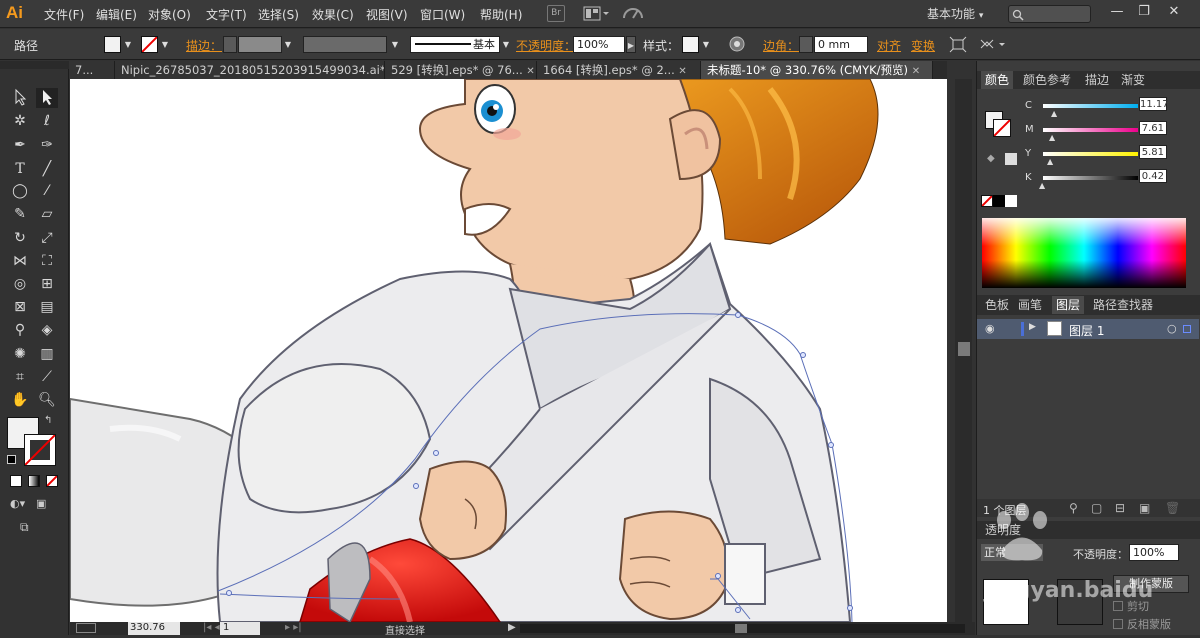 Image resolution: width=1200 pixels, height=638 pixels. What do you see at coordinates (993, 159) in the screenshot?
I see `out-of-gamut-icon: ◆` at bounding box center [993, 159].